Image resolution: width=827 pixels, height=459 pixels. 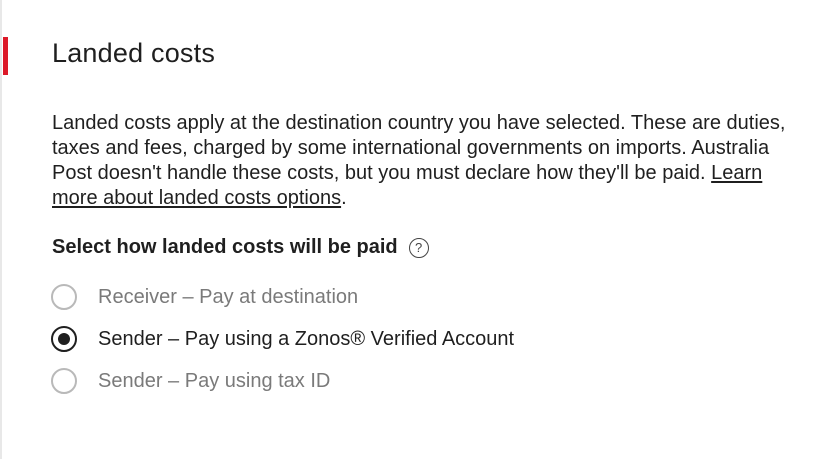 I want to click on option-sender-tax-id: Sender – Pay using tax ID, so click(x=282, y=381).